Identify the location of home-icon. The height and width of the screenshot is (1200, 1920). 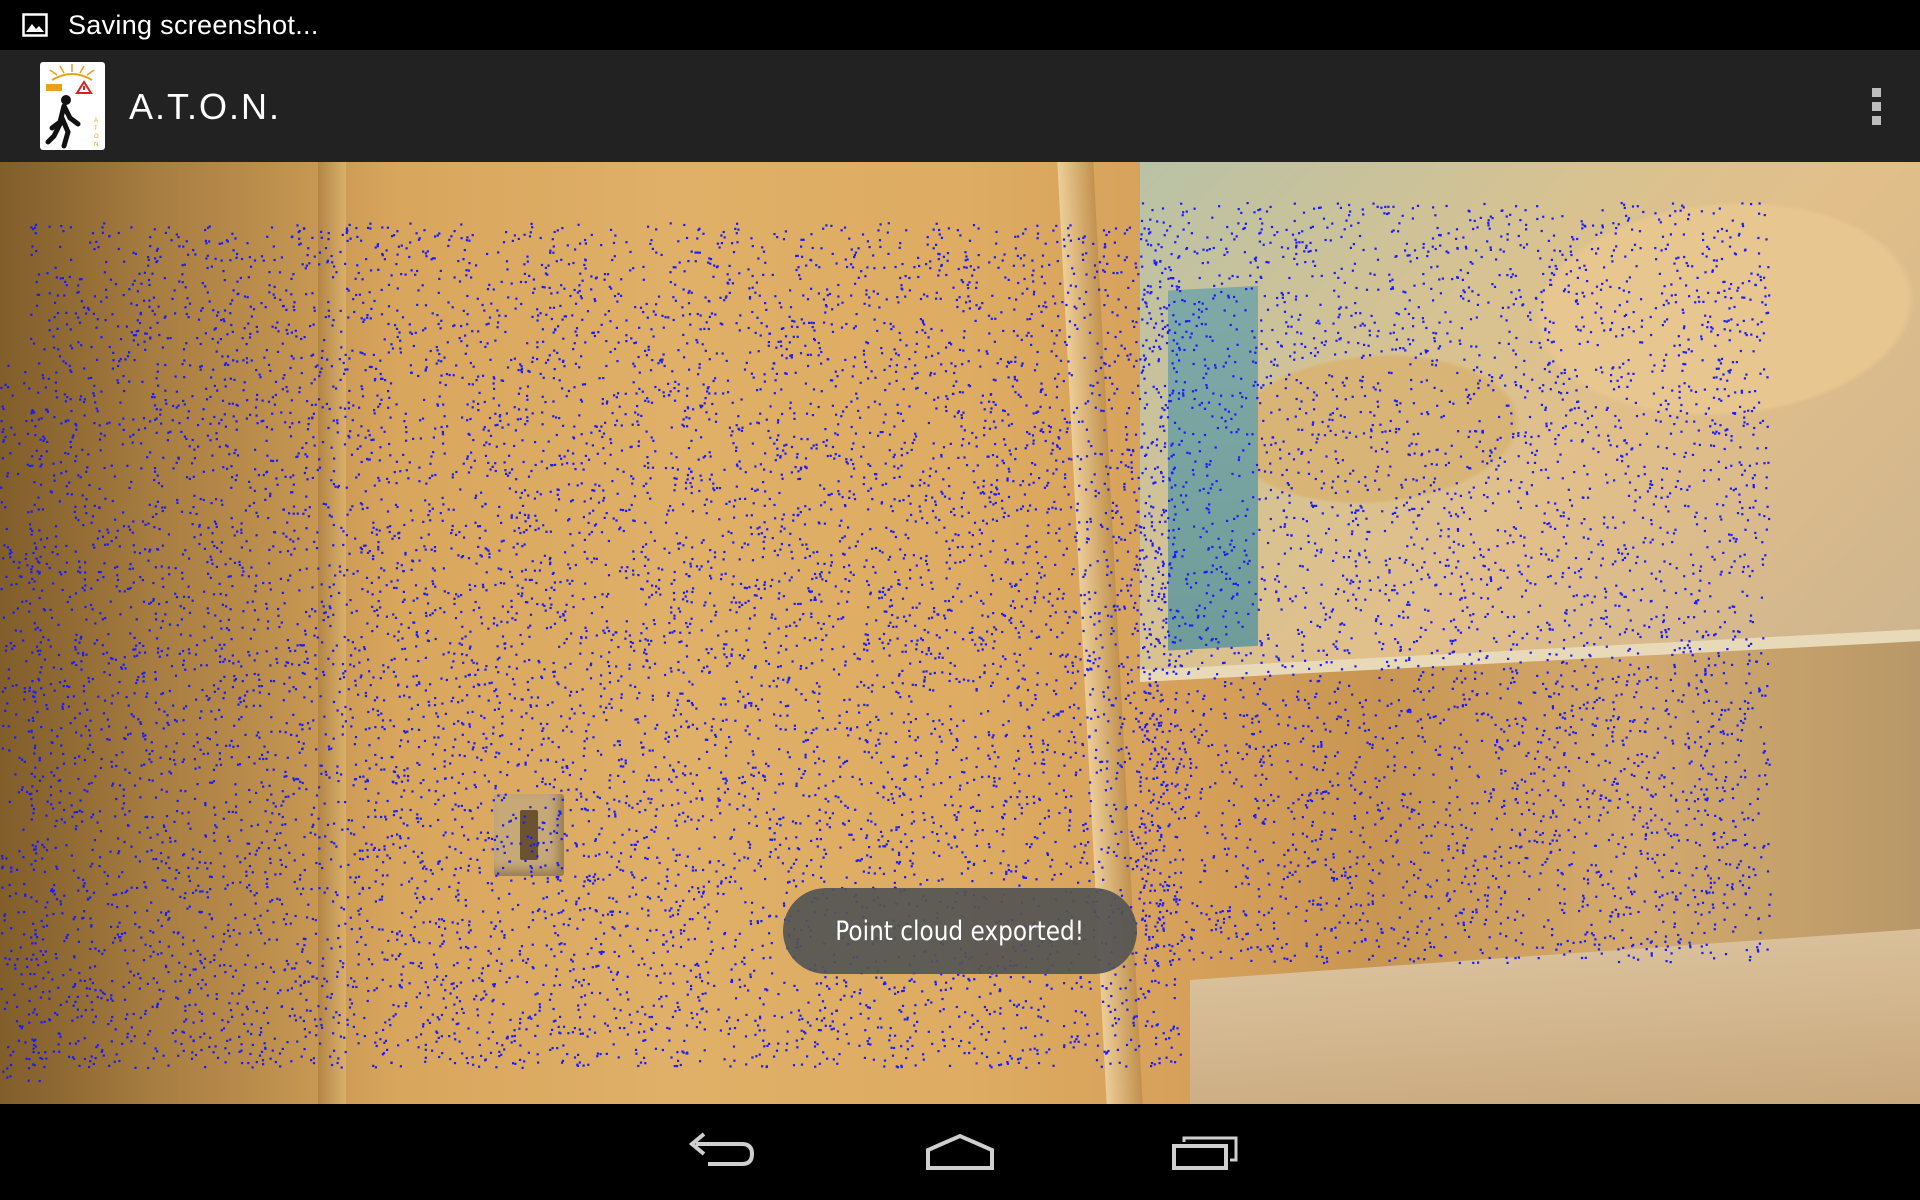
(960, 1152).